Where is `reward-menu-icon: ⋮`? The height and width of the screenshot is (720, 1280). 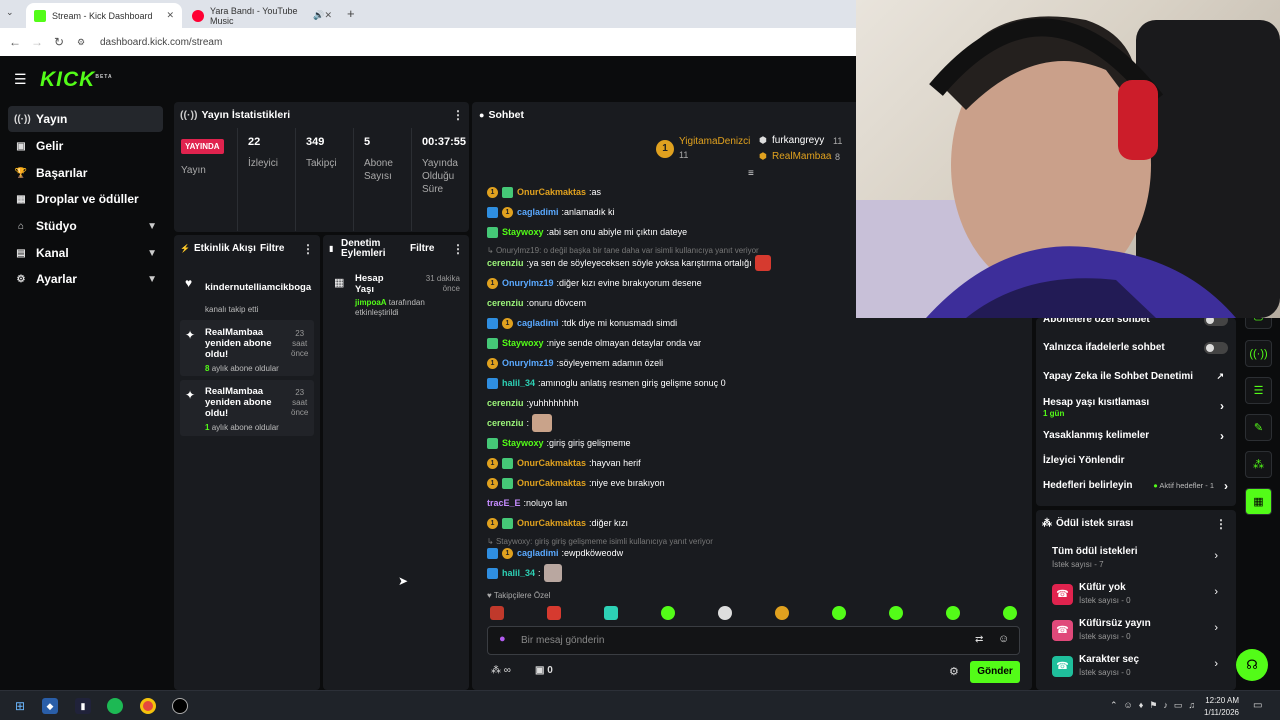
reward-menu-icon: ⋮ is located at coordinates (1221, 524).